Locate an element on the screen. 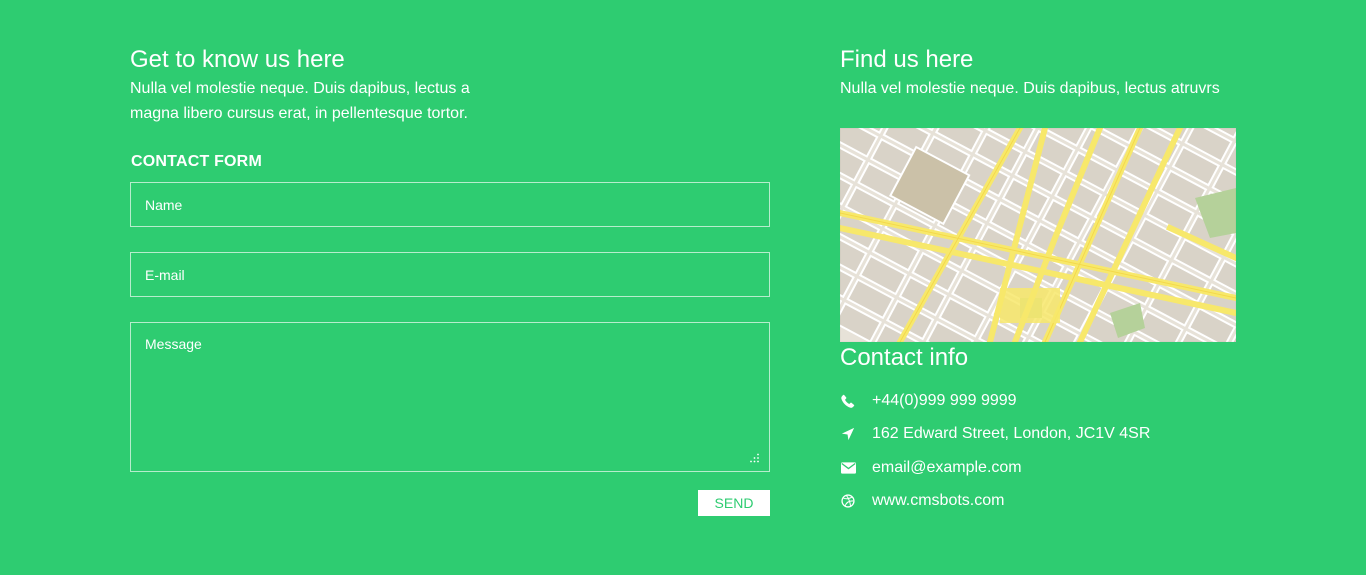  contact-item-website: www.cmsbots.com is located at coordinates (1040, 502).